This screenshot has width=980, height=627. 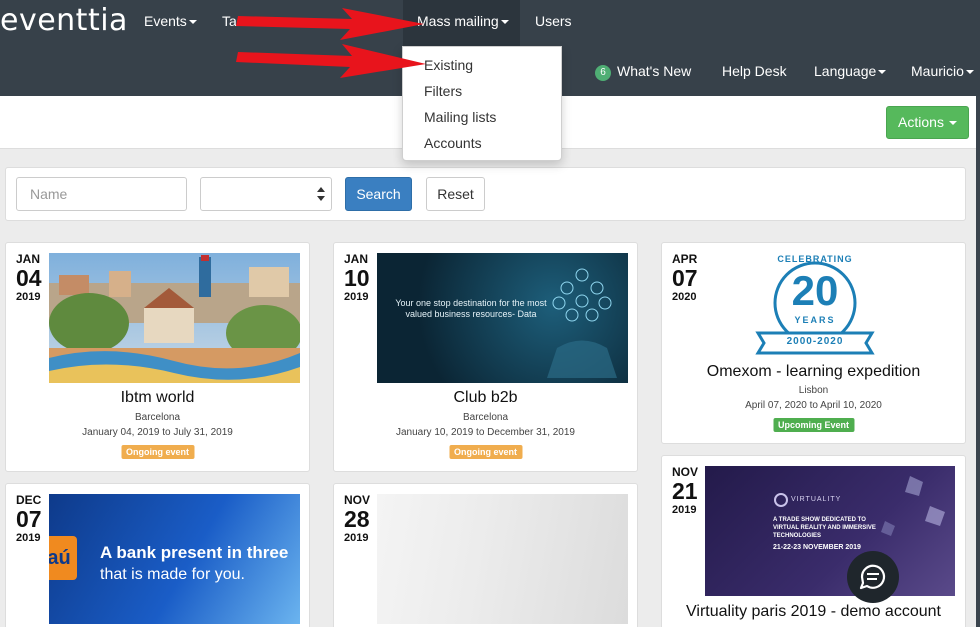 What do you see at coordinates (815, 259) in the screenshot?
I see `logo-celebrating-text: CELEBRATING` at bounding box center [815, 259].